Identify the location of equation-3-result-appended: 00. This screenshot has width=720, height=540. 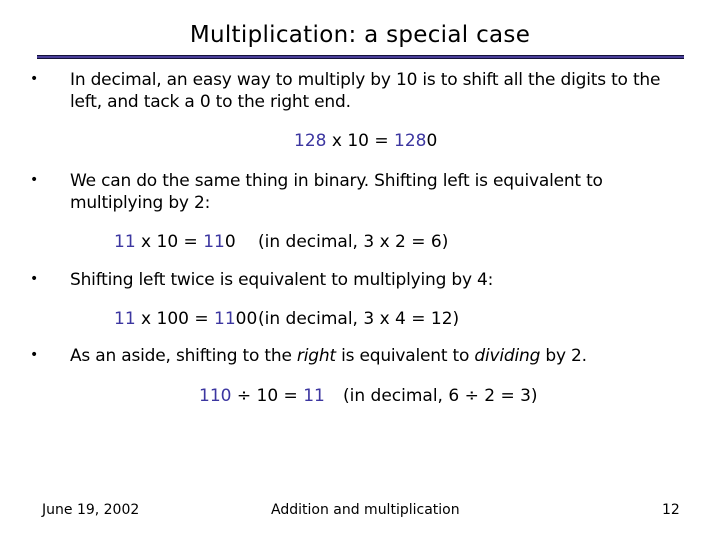
(246, 319).